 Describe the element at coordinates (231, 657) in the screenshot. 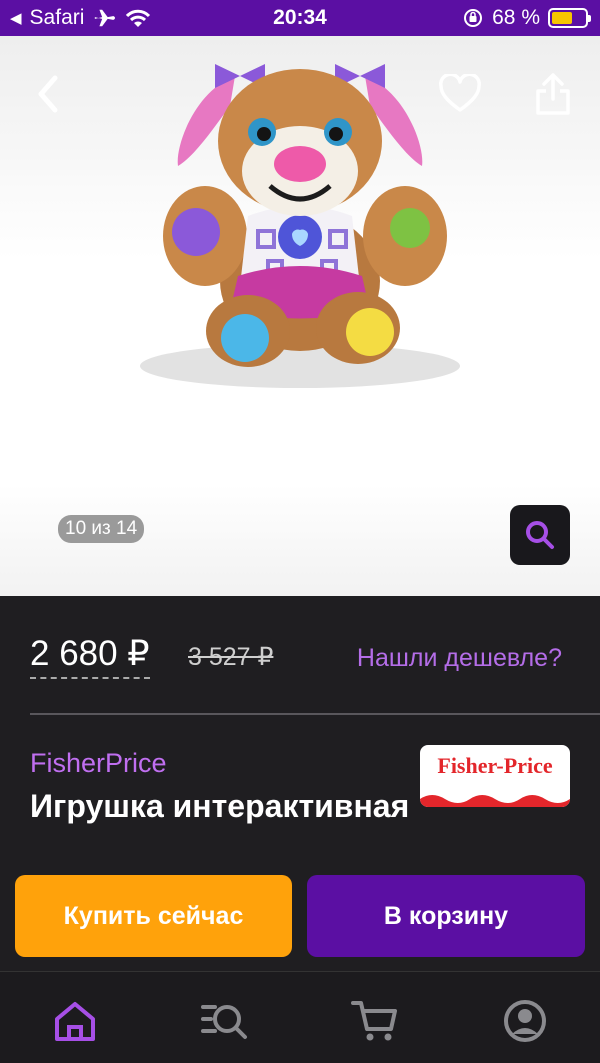

I see `old-price: 3 527 ₽` at that location.